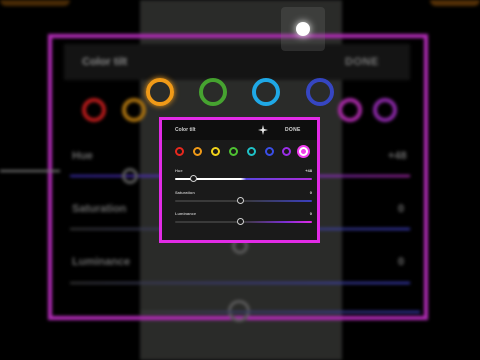 The height and width of the screenshot is (360, 480). I want to click on saturation-label: Saturation, so click(185, 192).